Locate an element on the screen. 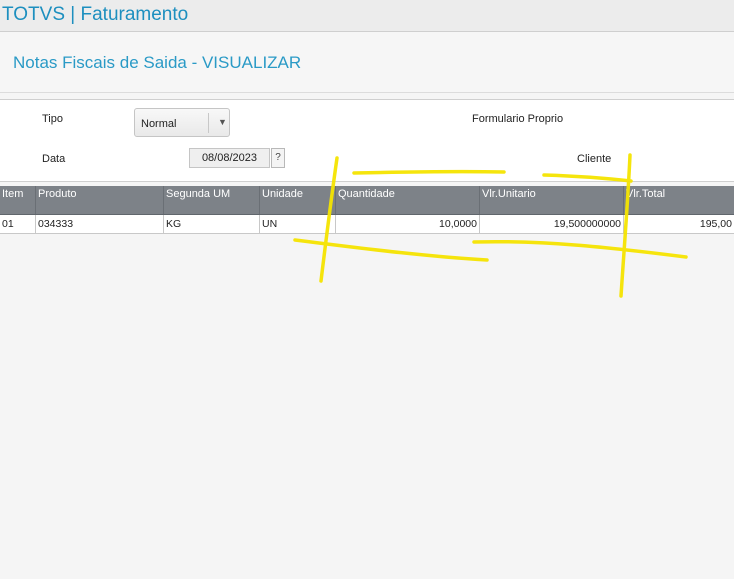 This screenshot has height=579, width=734. cell-quantidade: 10,0000 is located at coordinates (408, 224).